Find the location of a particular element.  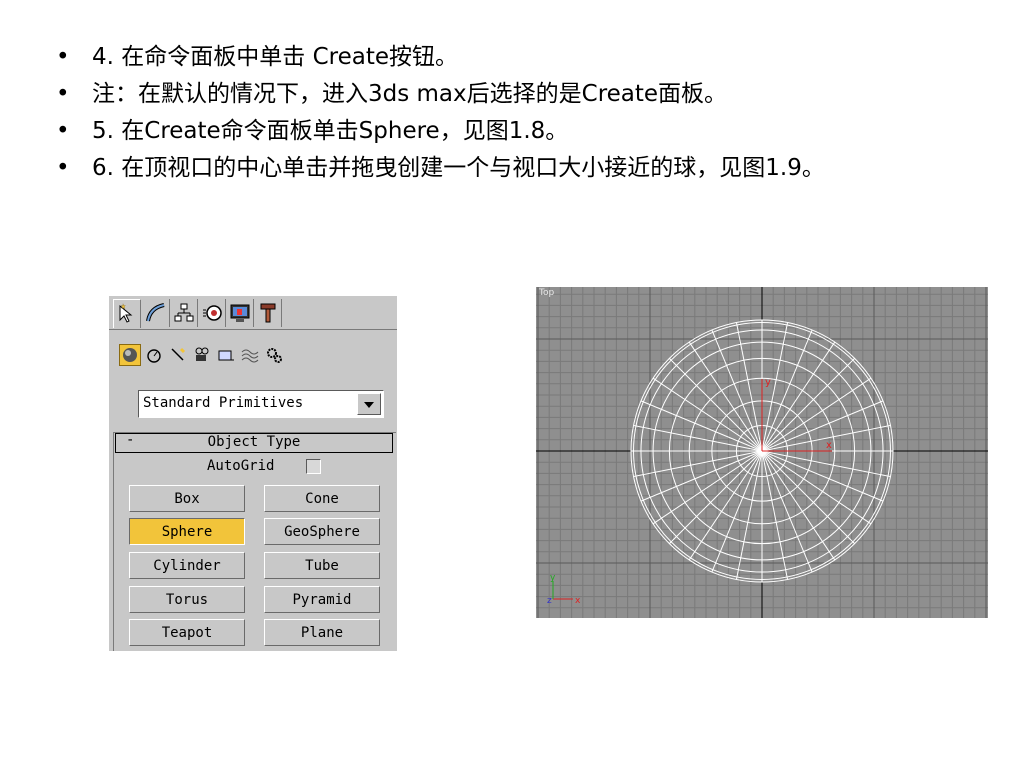

viewport-label: Top is located at coordinates (546, 293).